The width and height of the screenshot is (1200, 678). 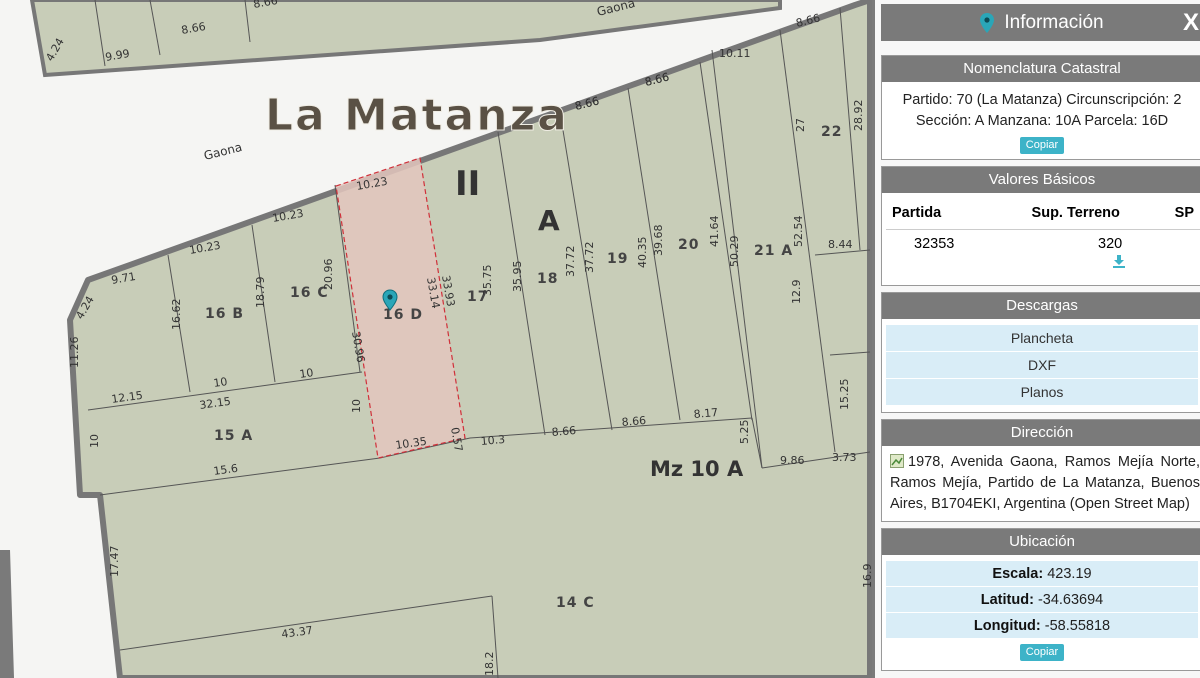 What do you see at coordinates (617, 259) in the screenshot?
I see `plot-label: 19` at bounding box center [617, 259].